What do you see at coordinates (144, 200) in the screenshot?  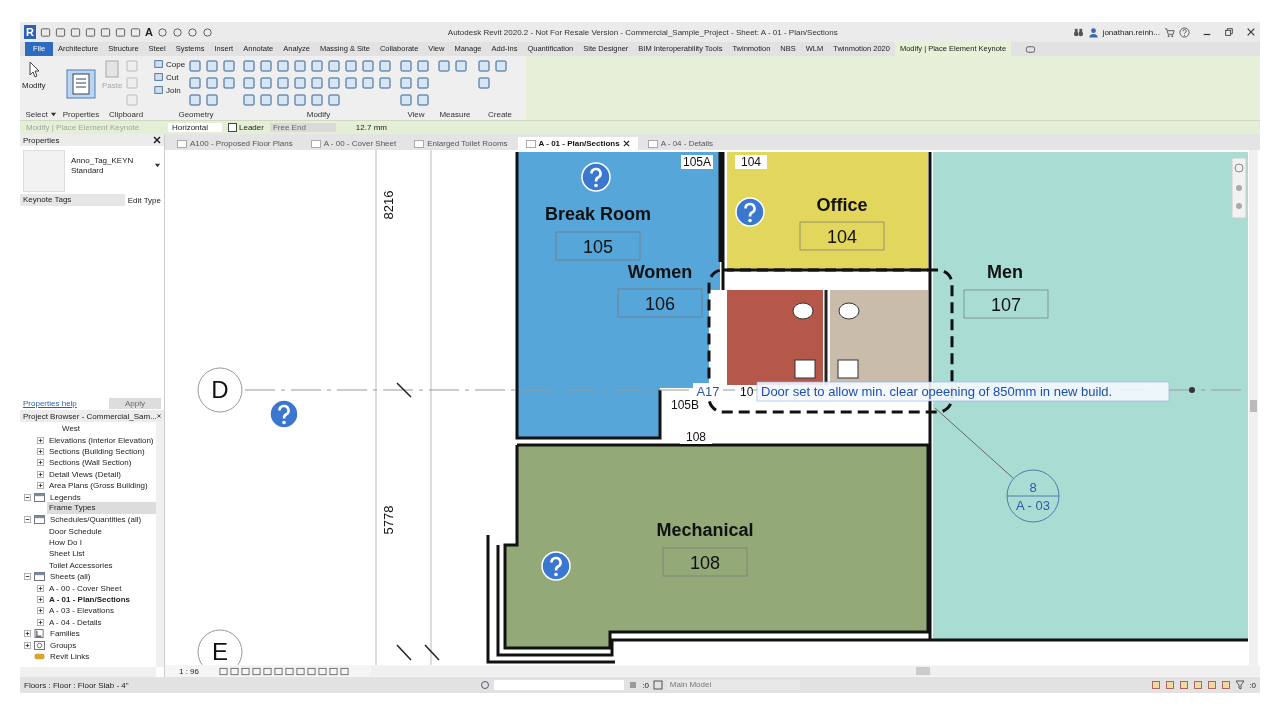 I see `edit-type-button: Edit Type` at bounding box center [144, 200].